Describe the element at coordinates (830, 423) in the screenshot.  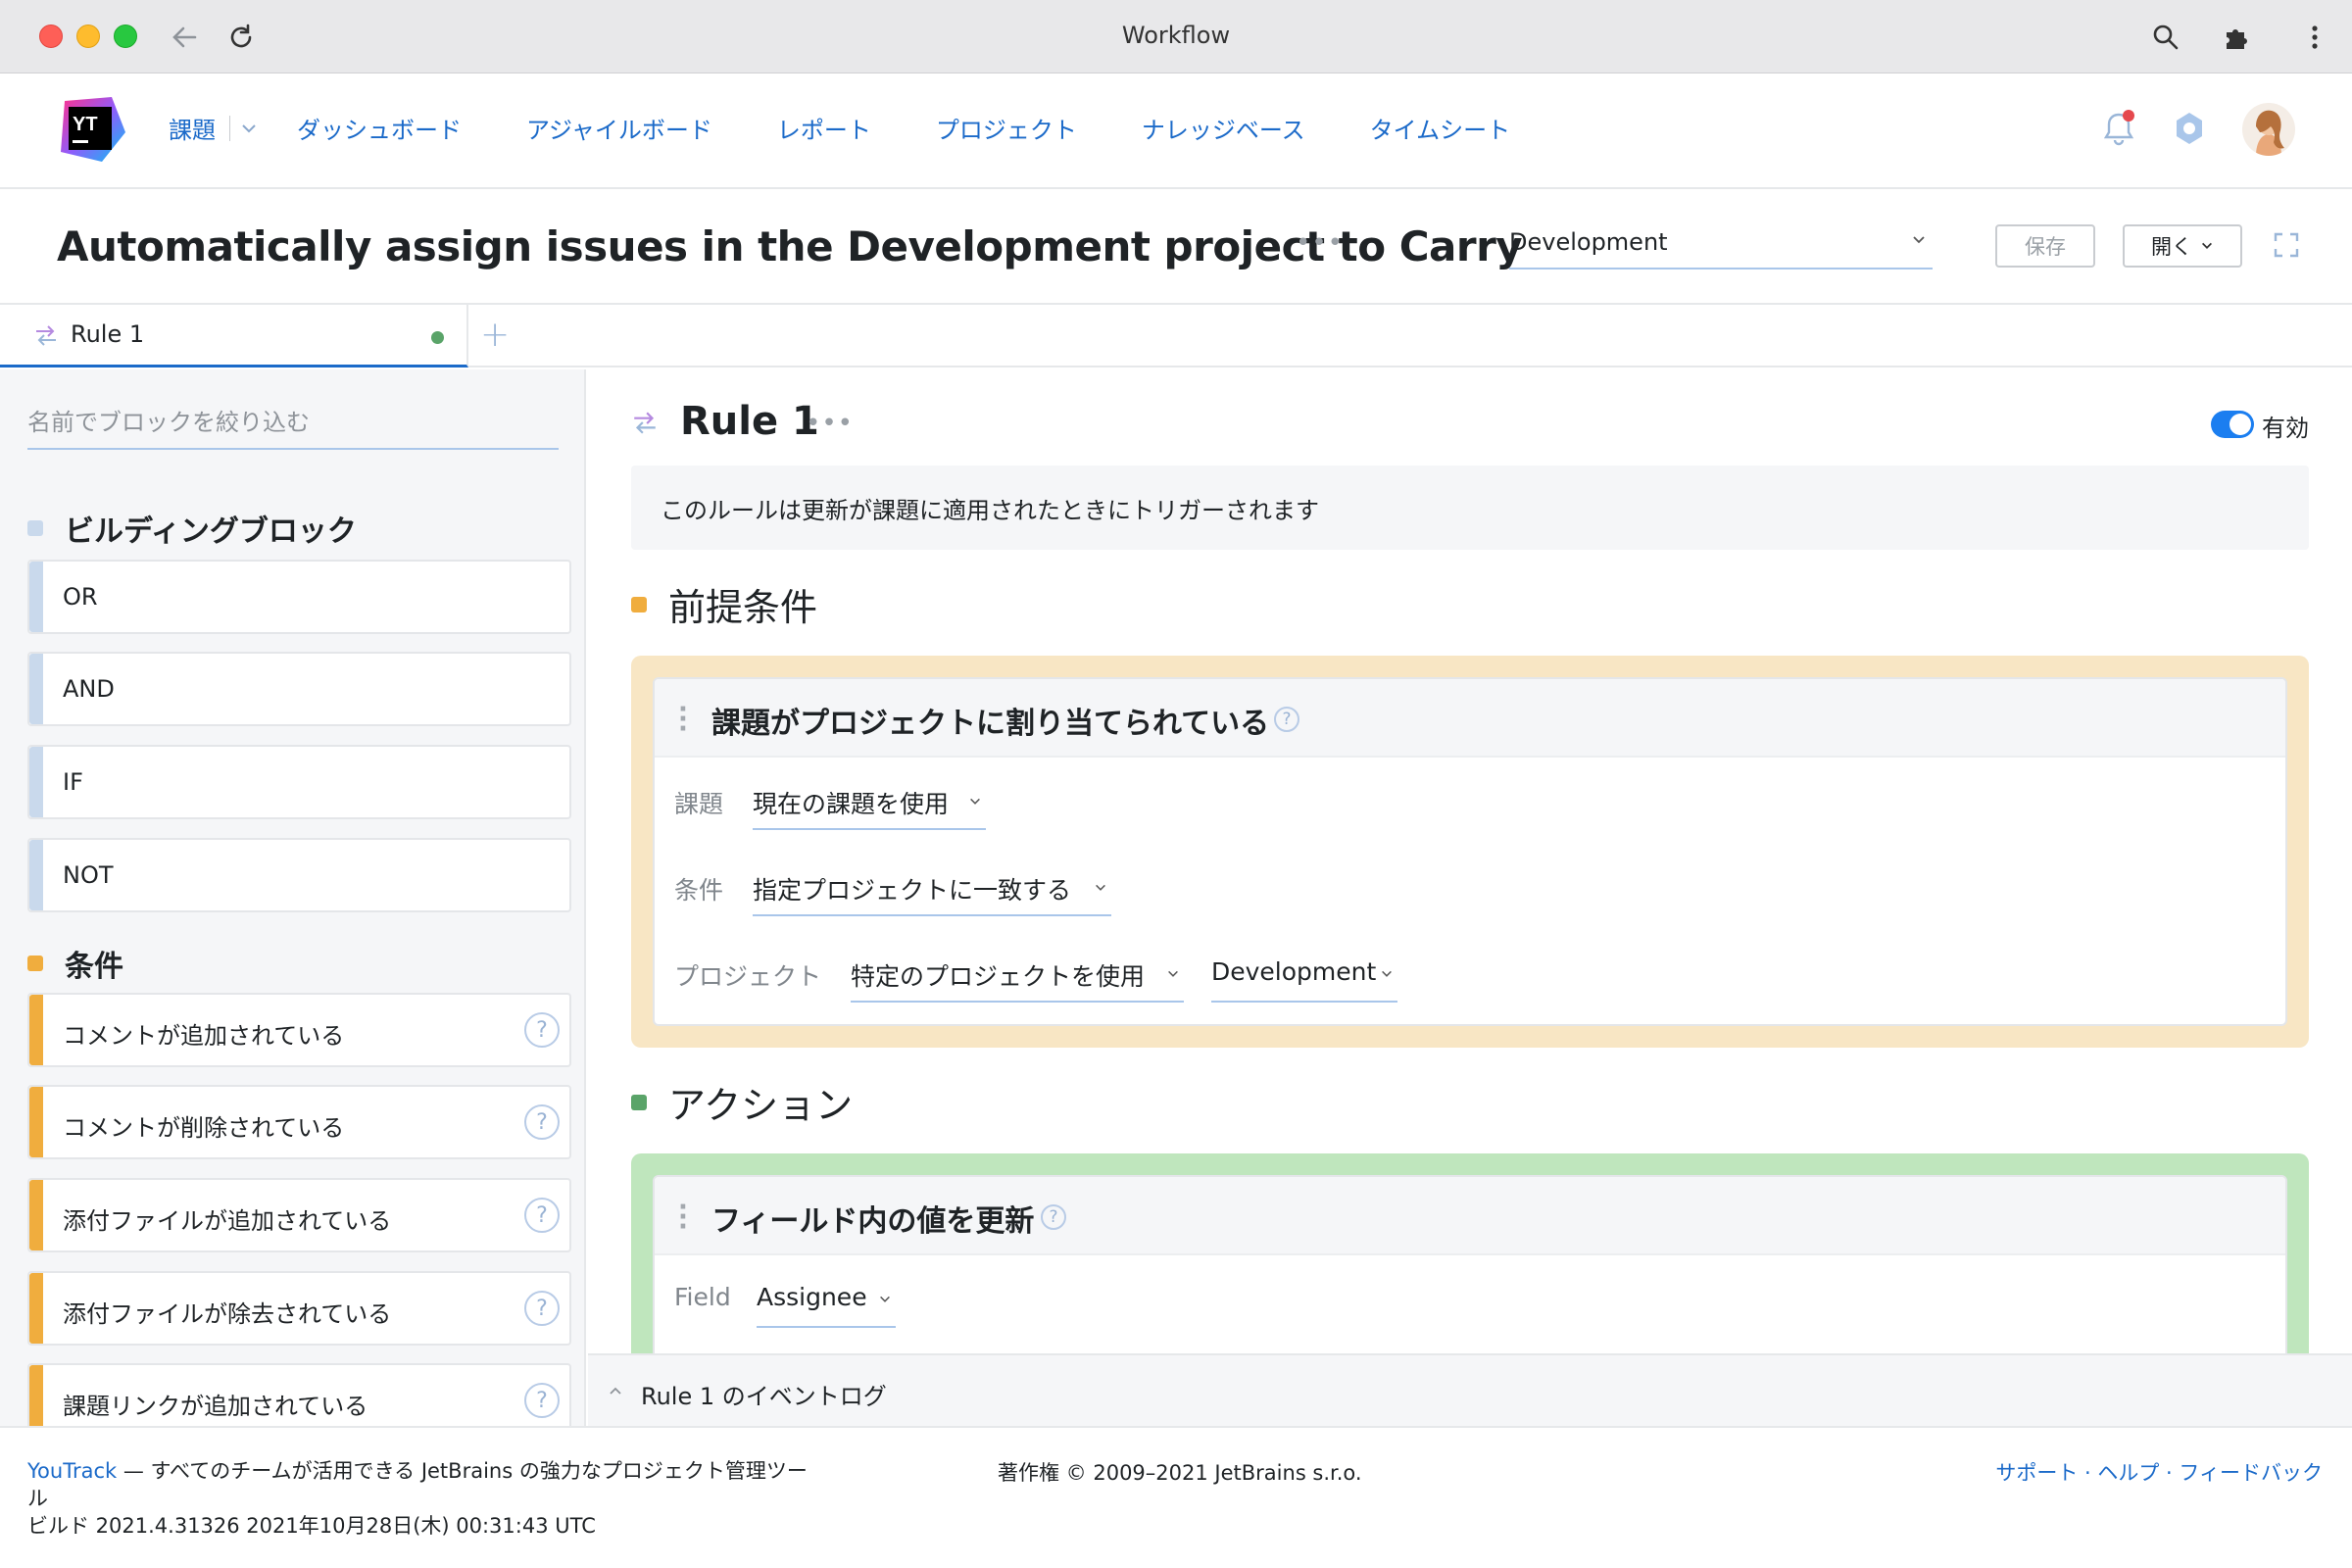
I see `rule-more-icon: •••` at that location.